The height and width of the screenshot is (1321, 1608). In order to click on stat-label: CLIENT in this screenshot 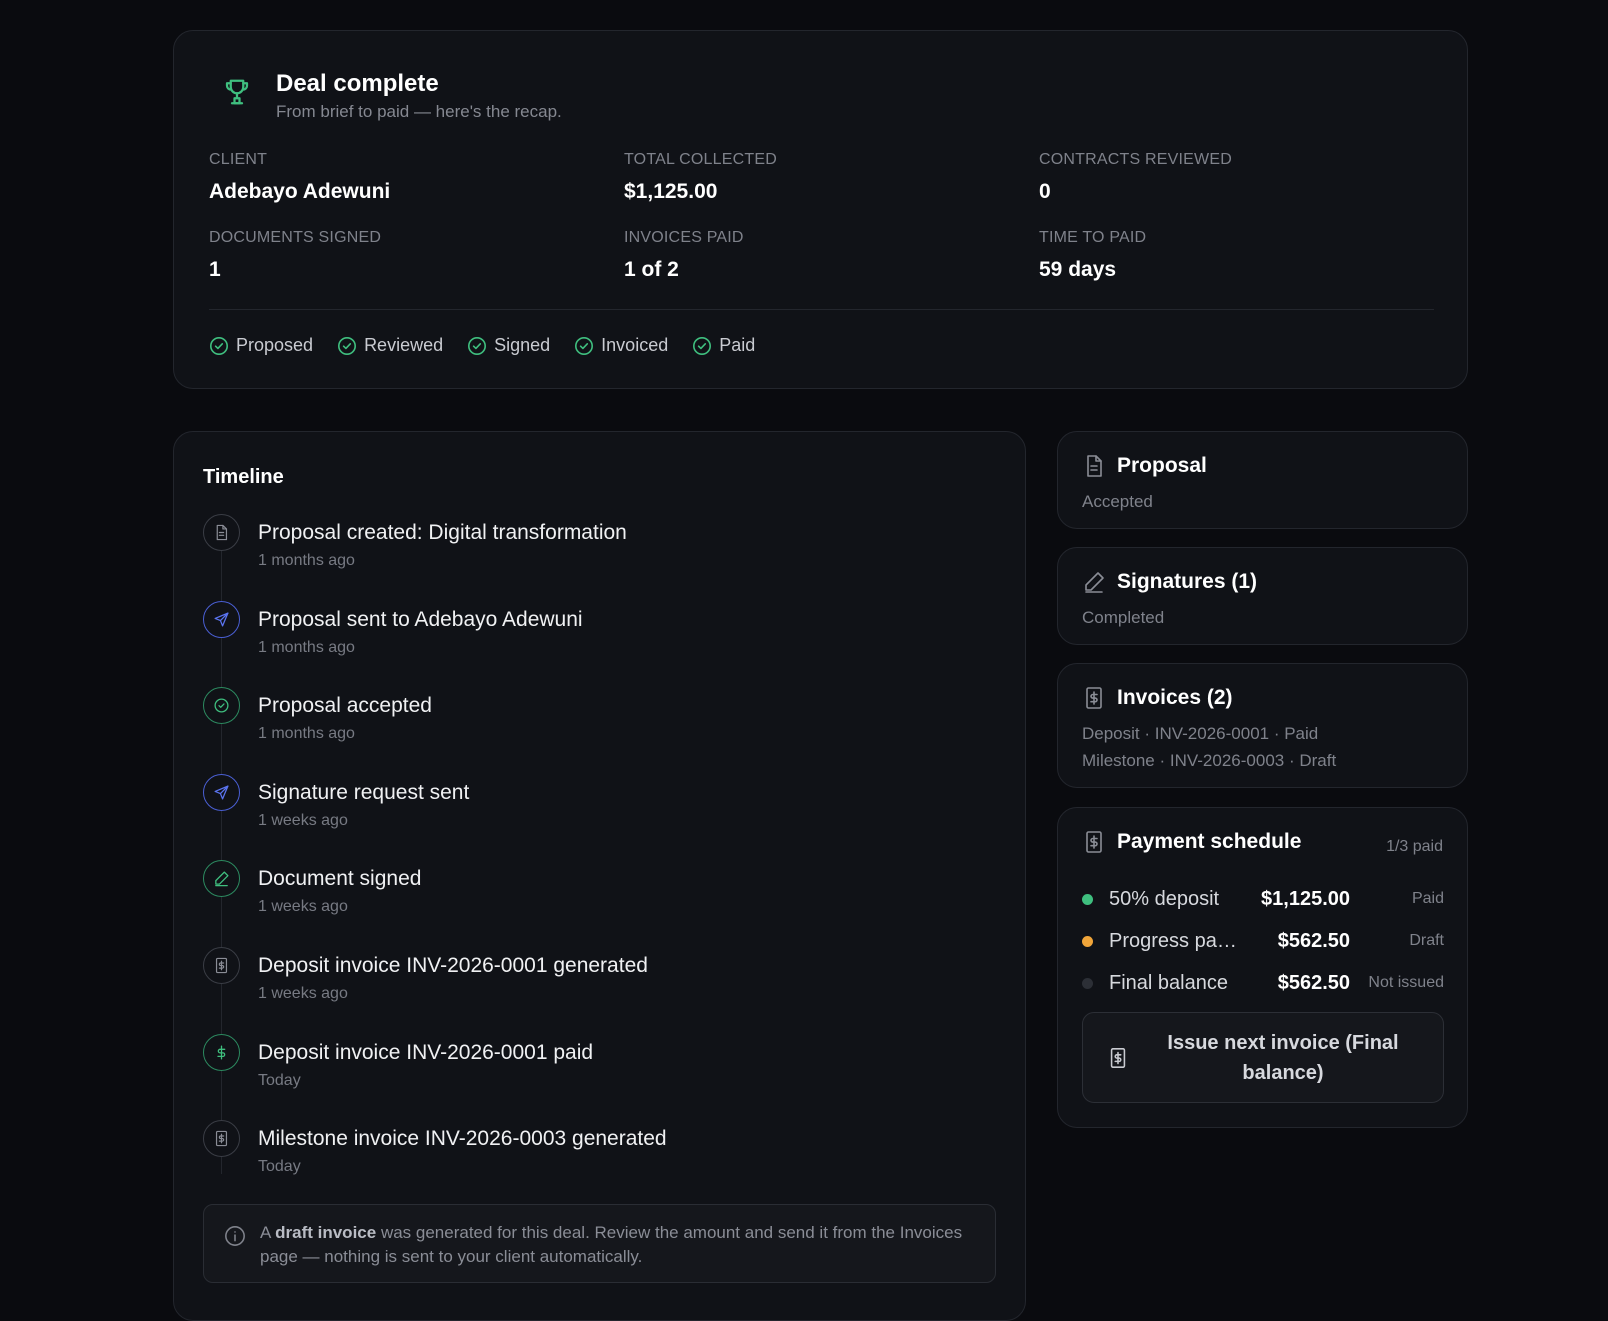, I will do `click(238, 159)`.